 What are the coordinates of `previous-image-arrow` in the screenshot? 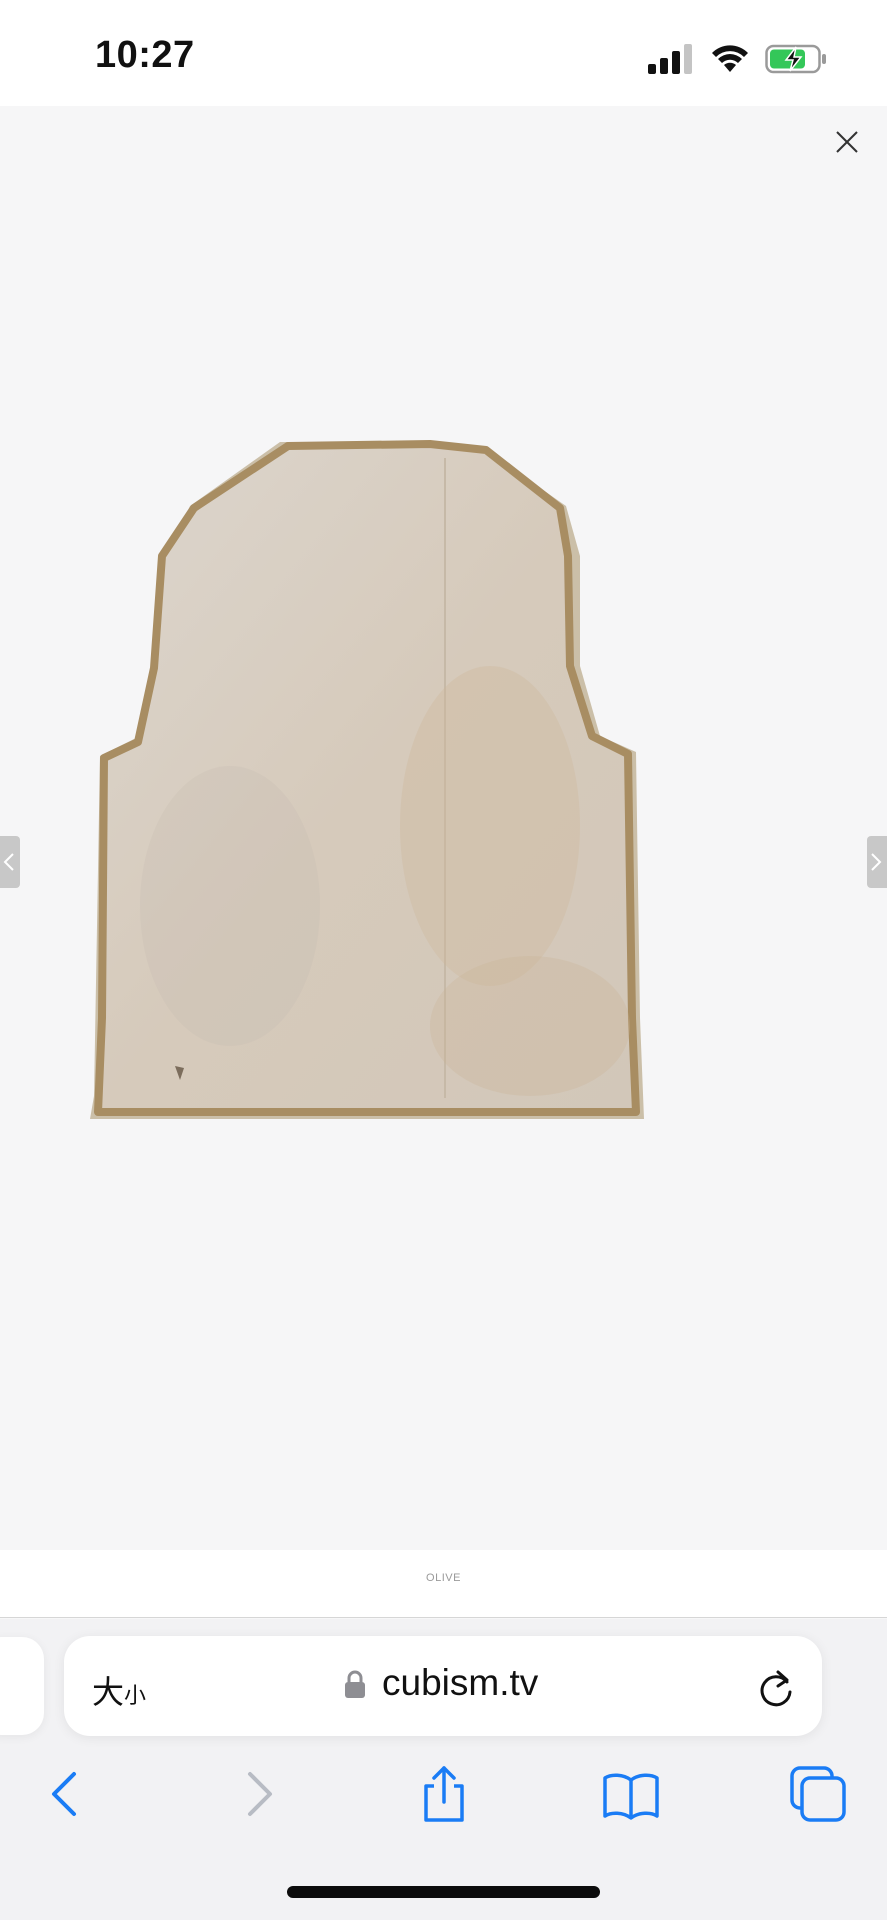 It's located at (10, 862).